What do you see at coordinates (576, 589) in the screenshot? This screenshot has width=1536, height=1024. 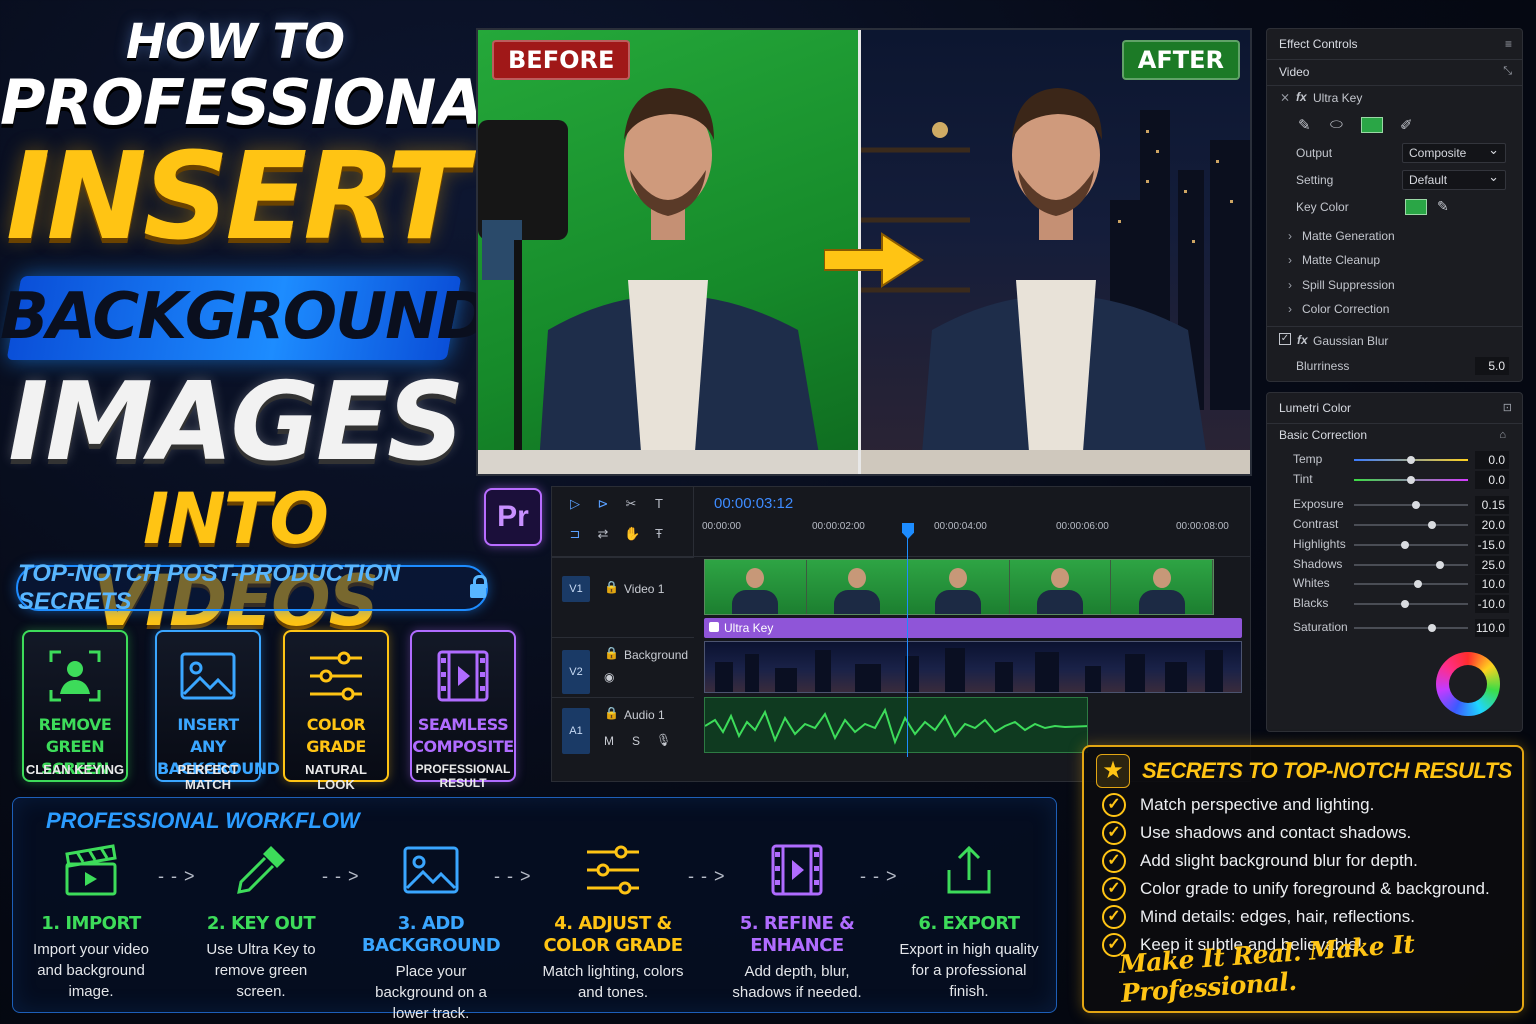 I see `track-id-v1: V1` at bounding box center [576, 589].